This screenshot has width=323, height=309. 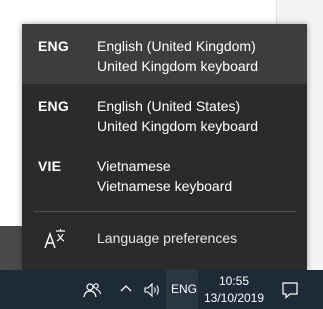 I want to click on keyboard-layout: Vietnamese keyboard, so click(x=165, y=186).